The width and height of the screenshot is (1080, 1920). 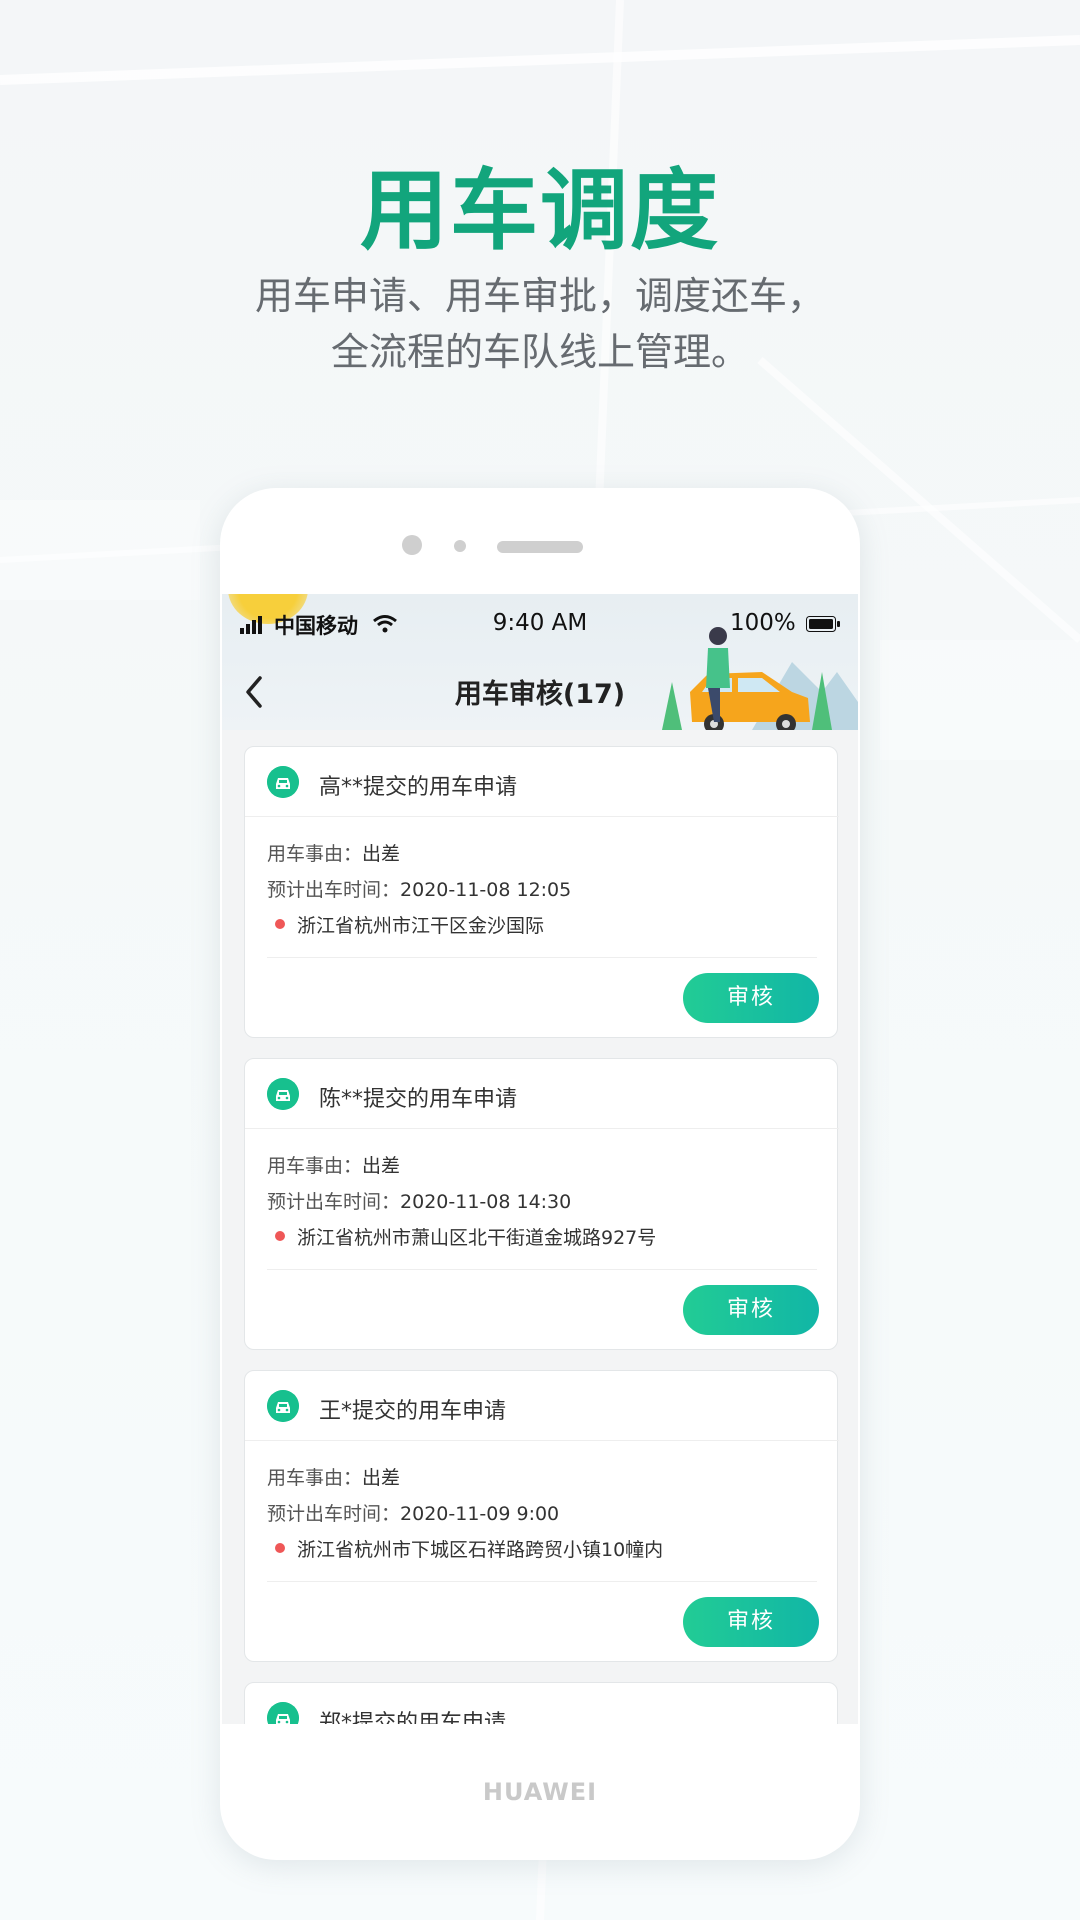 I want to click on card-header: 郑*提交的用车申请, so click(x=542, y=1703).